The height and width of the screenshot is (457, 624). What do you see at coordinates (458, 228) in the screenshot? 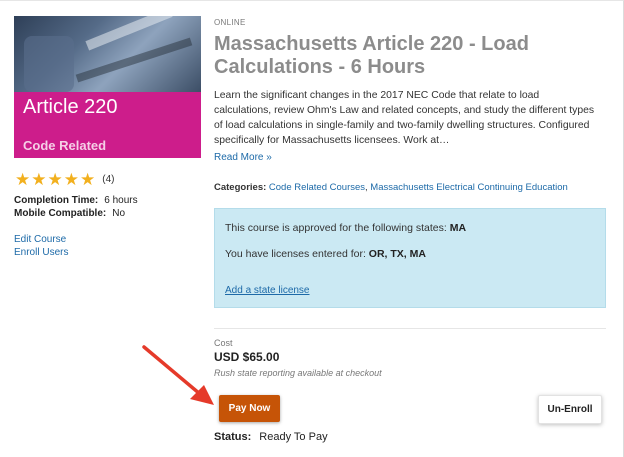
I see `approved-states: MA` at bounding box center [458, 228].